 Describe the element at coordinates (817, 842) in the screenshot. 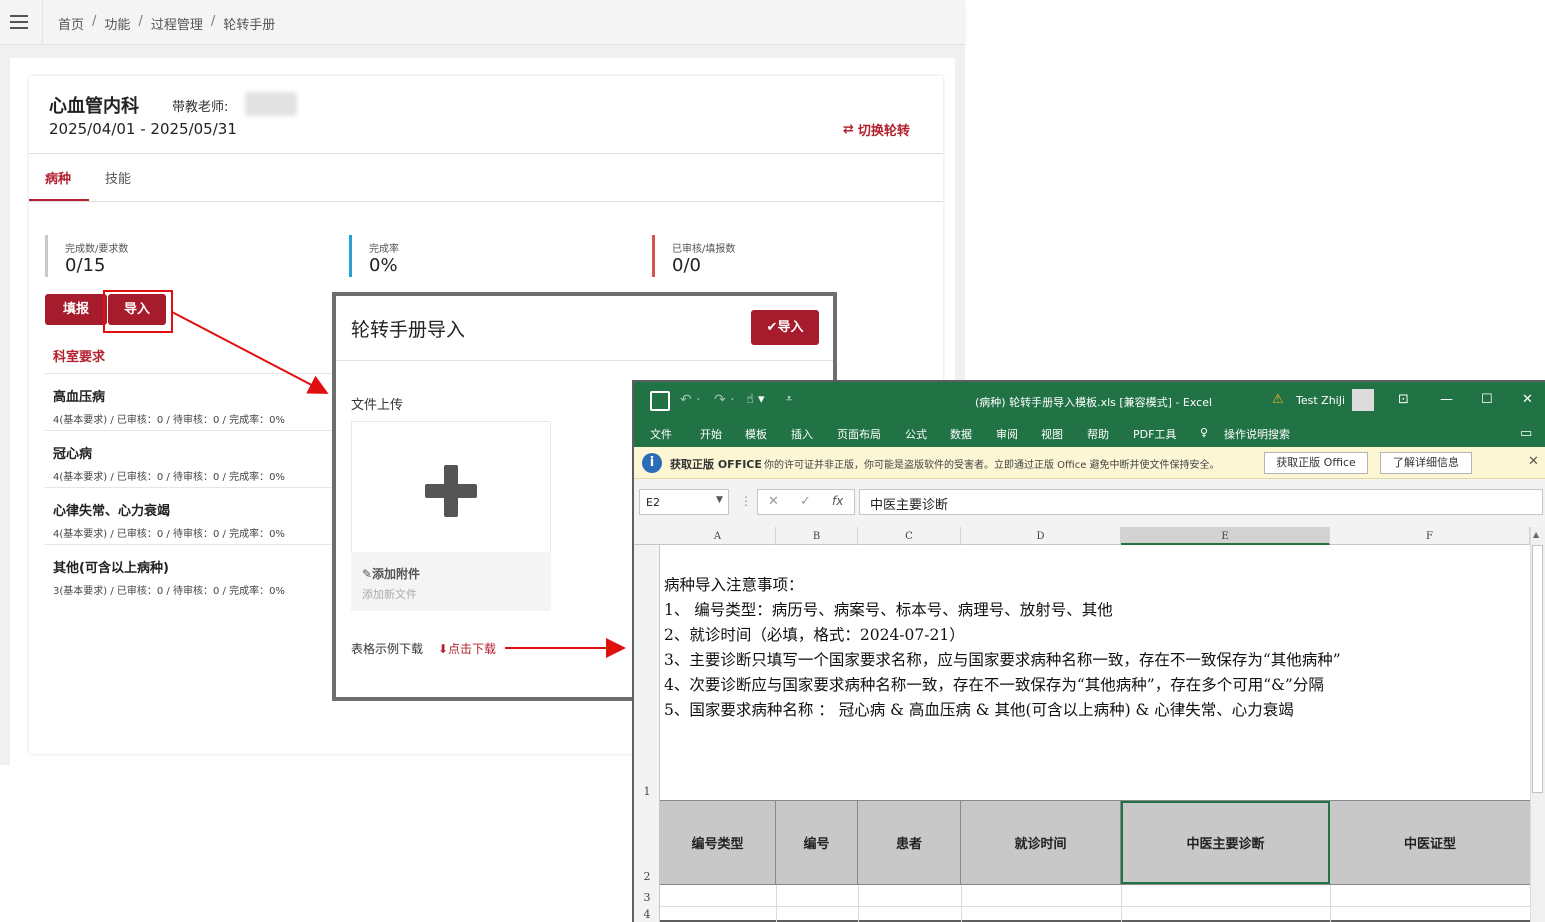

I see `table-header-cell: 编号` at that location.